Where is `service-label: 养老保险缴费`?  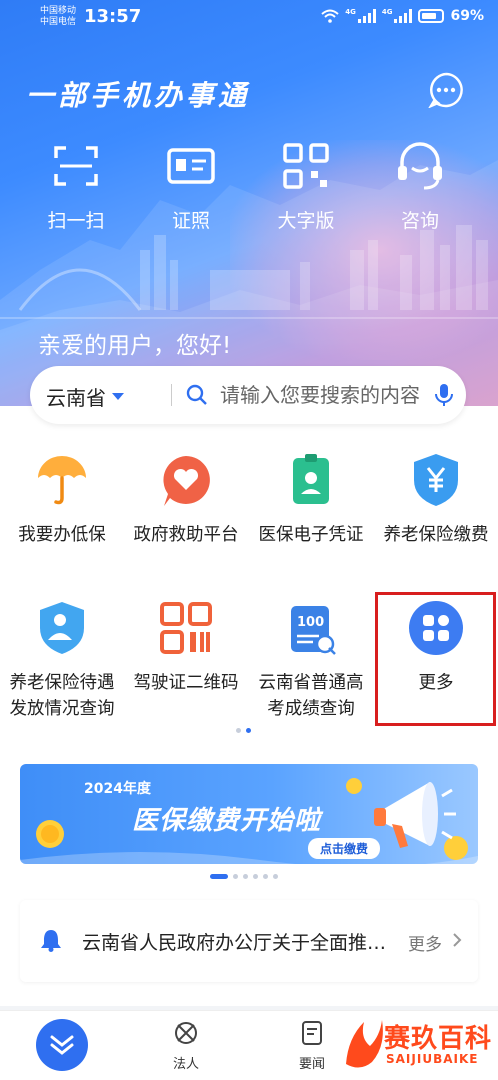 service-label: 养老保险缴费 is located at coordinates (436, 535).